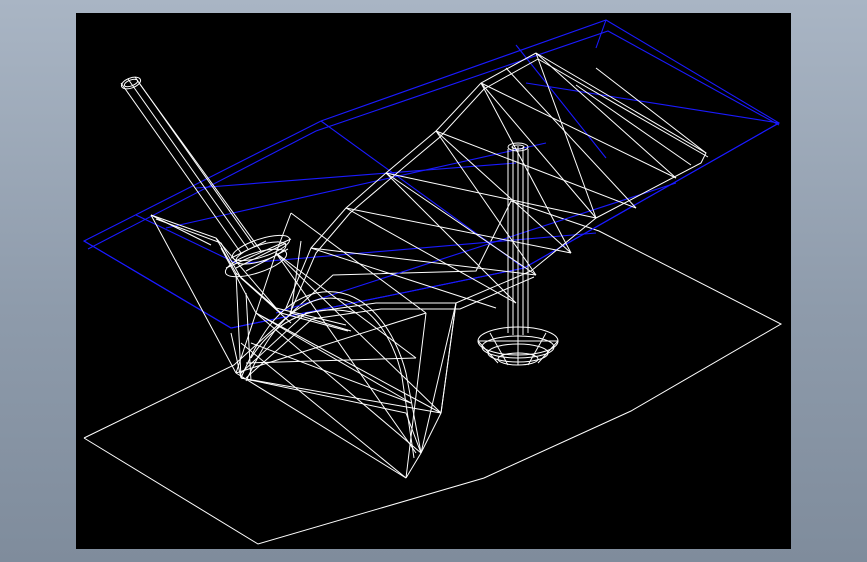 This screenshot has height=562, width=867. I want to click on tall-mast-left, so click(191, 165).